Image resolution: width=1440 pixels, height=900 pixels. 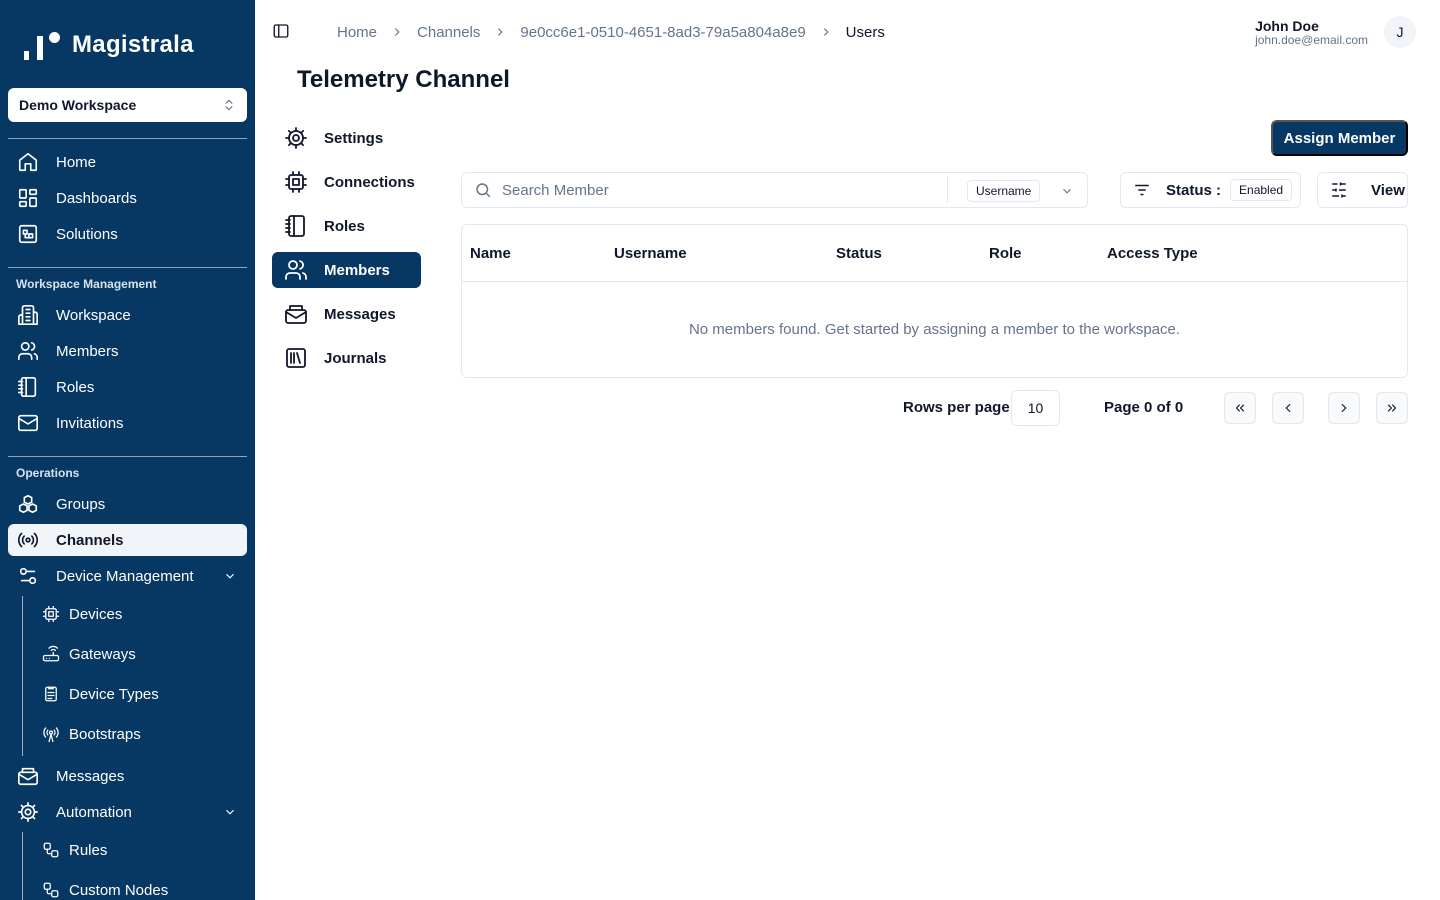 I want to click on sidebar-item-roles: Roles, so click(x=127, y=387).